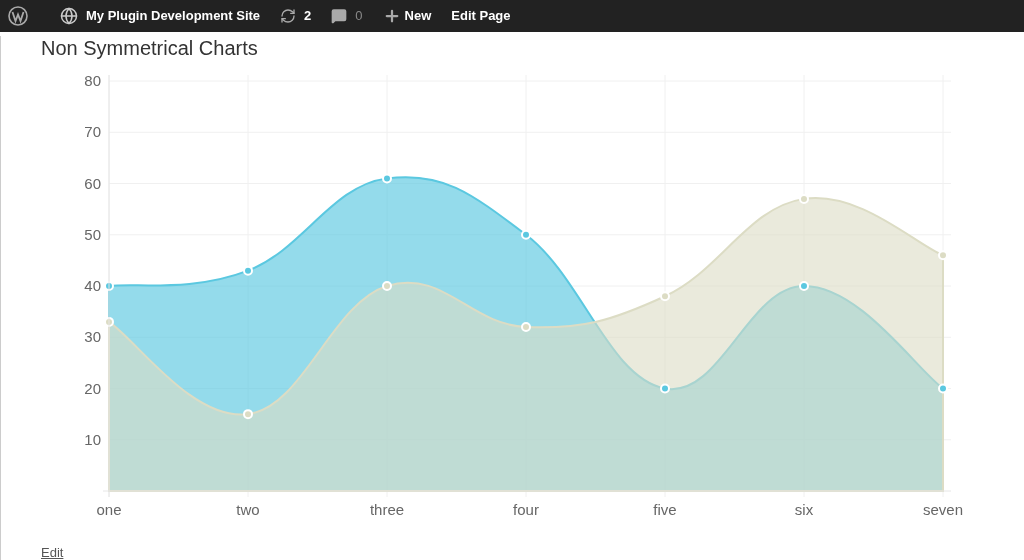 The image size is (1024, 560). Describe the element at coordinates (92, 132) in the screenshot. I see `y-axis-label: 70` at that location.